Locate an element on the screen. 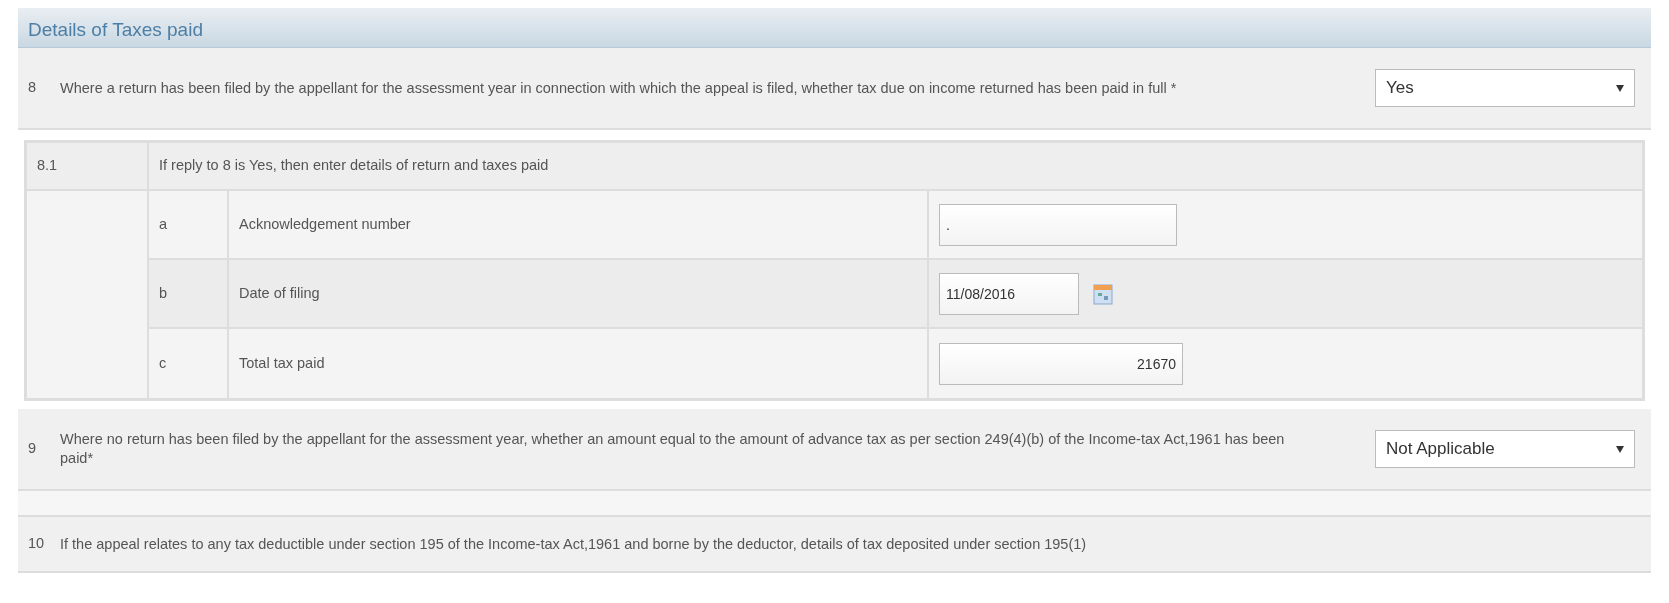  question-text: Where a return has been filed by the appellant for the assessment year in connection with which the appeal is filed, whether tax due on income returned has been paid in full * is located at coordinates (618, 88).